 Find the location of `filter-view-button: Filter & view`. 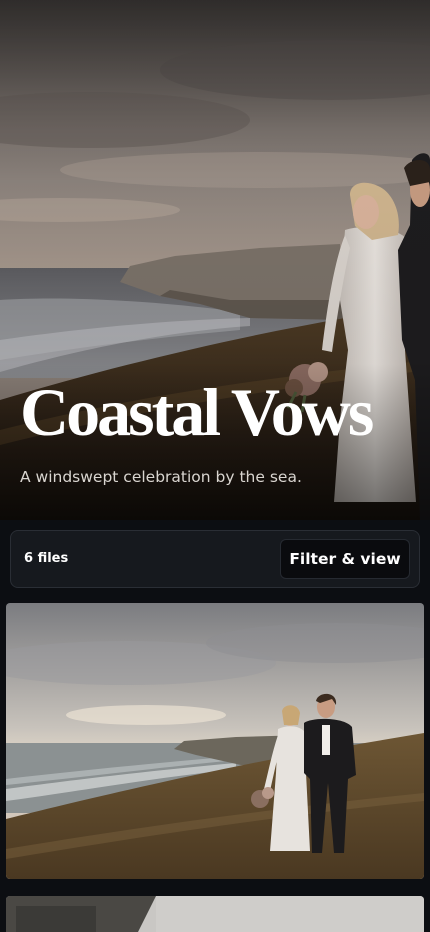

filter-view-button: Filter & view is located at coordinates (345, 559).